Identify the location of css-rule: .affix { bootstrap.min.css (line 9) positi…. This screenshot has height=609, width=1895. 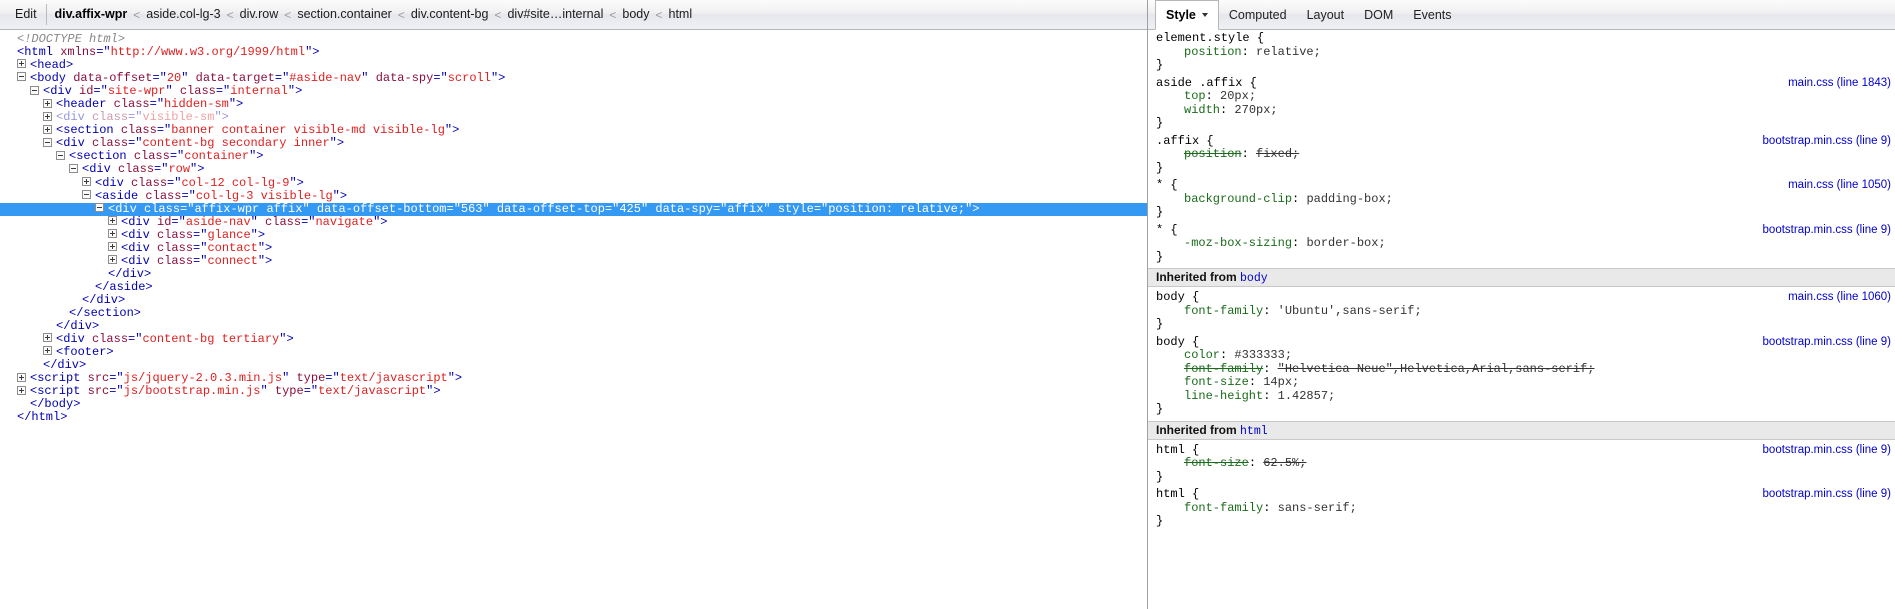
(1521, 155).